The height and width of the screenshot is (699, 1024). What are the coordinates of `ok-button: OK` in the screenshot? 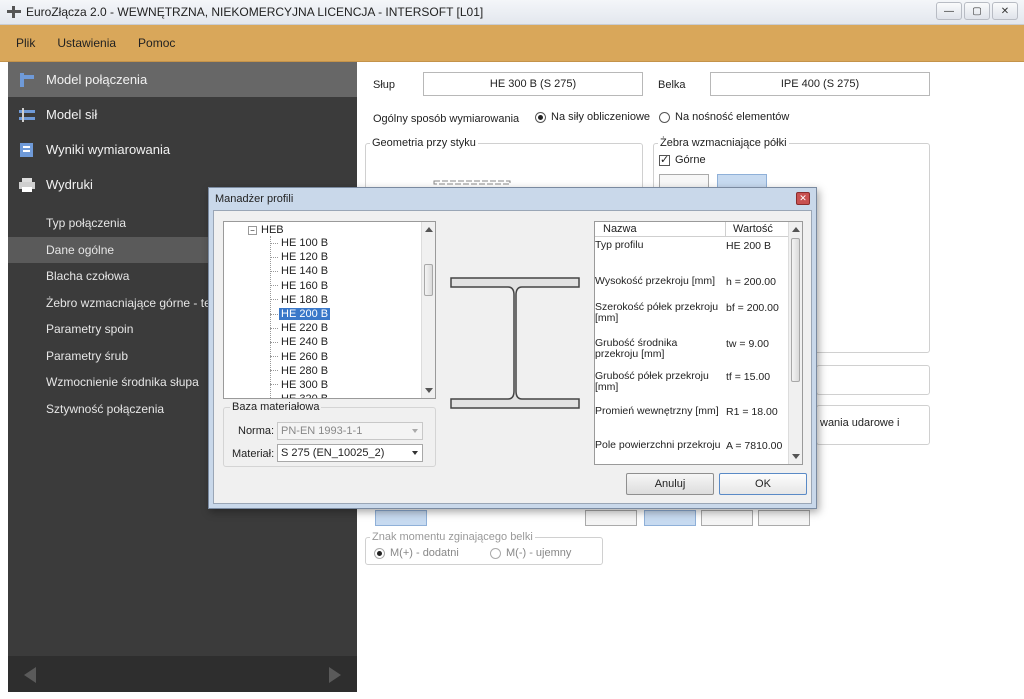 It's located at (763, 484).